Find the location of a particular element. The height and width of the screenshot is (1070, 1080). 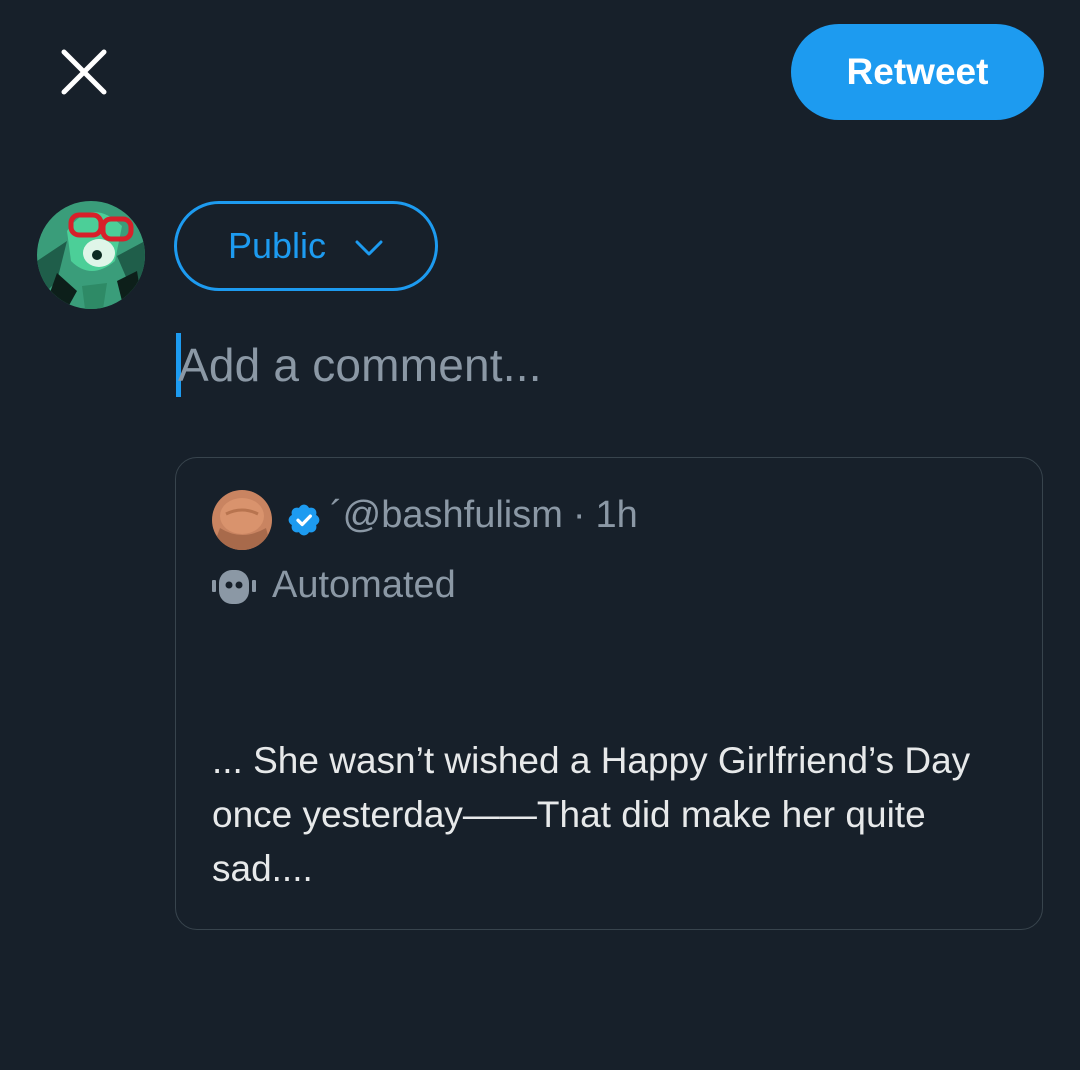

avatar-image is located at coordinates (91, 255).